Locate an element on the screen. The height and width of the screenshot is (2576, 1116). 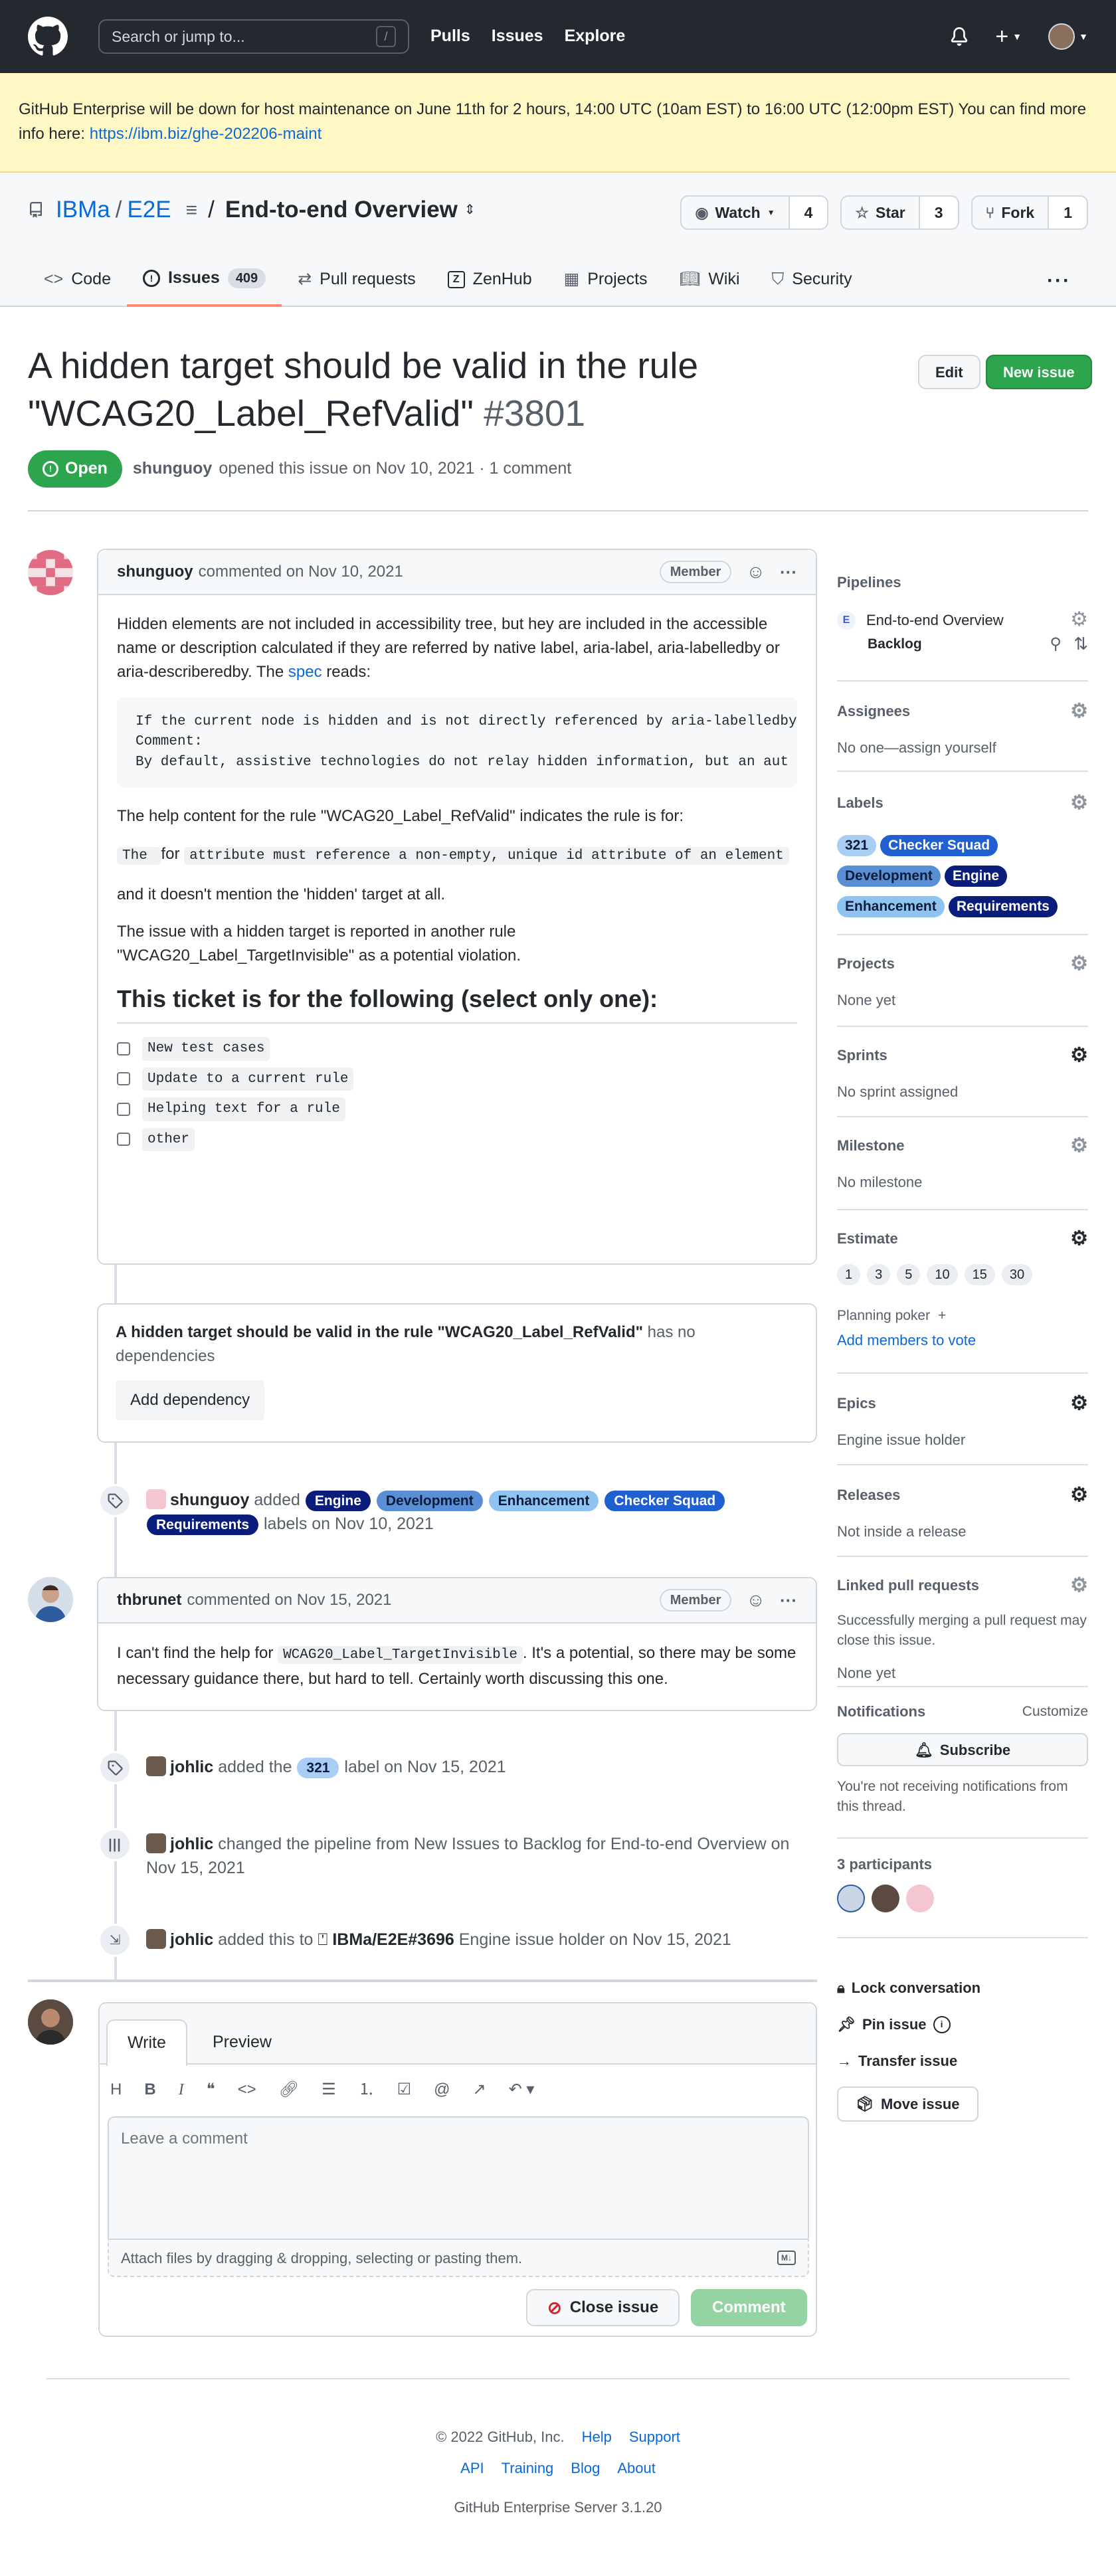
mention-icon: @ is located at coordinates (442, 2090).